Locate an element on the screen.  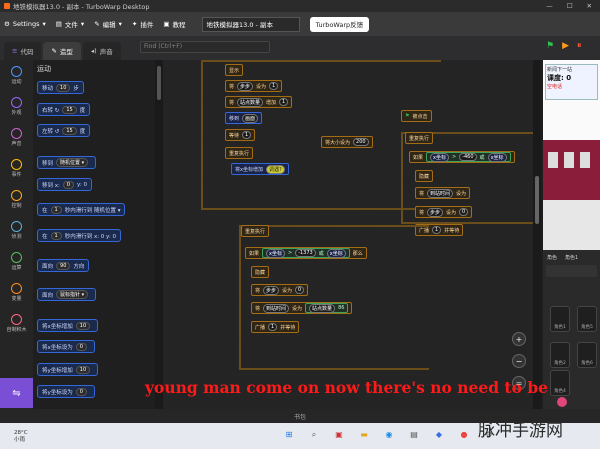
edit-menu: ✎ 编辑 ▾ is located at coordinates (108, 24).